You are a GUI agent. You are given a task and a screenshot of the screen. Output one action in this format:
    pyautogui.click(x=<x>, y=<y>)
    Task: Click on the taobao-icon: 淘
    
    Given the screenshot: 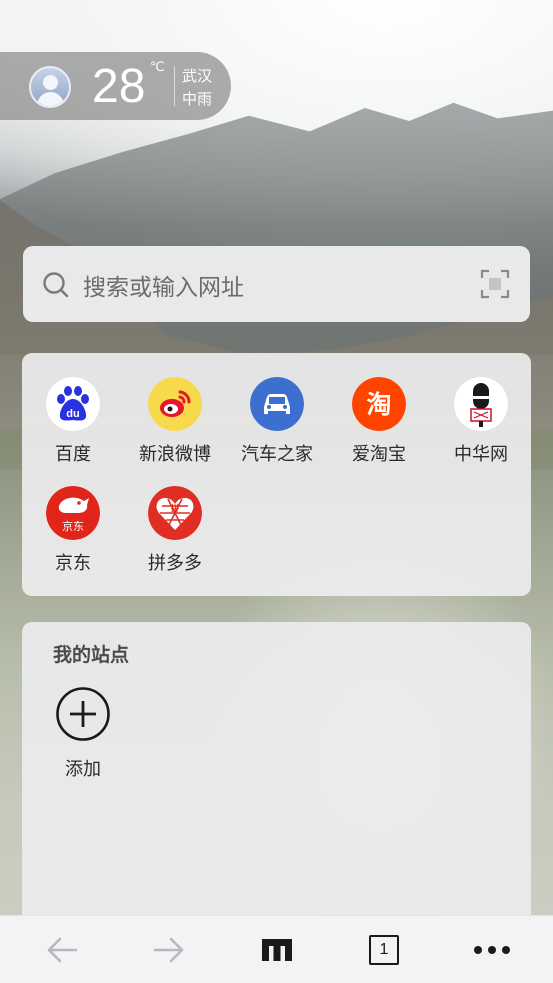 What is the action you would take?
    pyautogui.click(x=379, y=404)
    